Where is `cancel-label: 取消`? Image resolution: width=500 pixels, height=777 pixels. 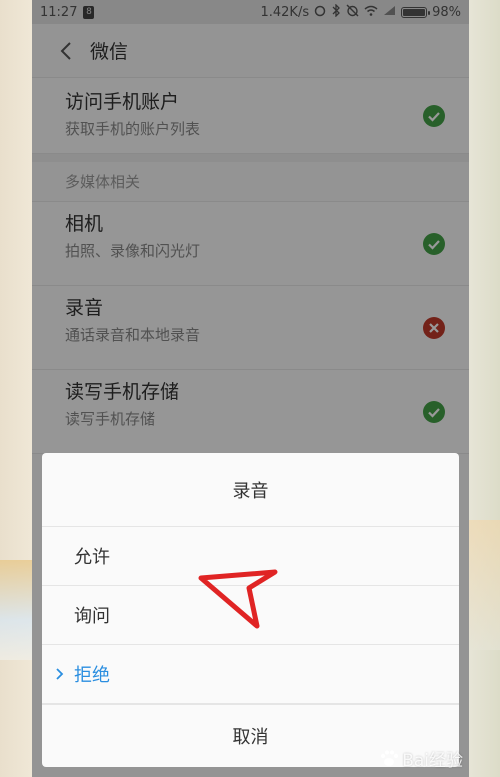 cancel-label: 取消 is located at coordinates (250, 737).